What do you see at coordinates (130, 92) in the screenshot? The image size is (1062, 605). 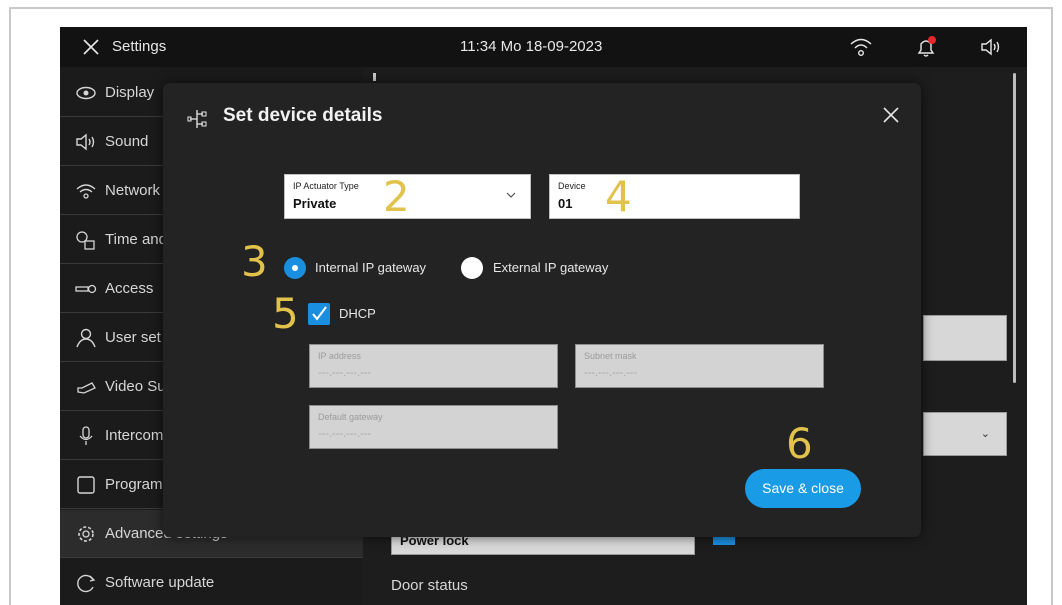 I see `sidebar-item-label: Display` at bounding box center [130, 92].